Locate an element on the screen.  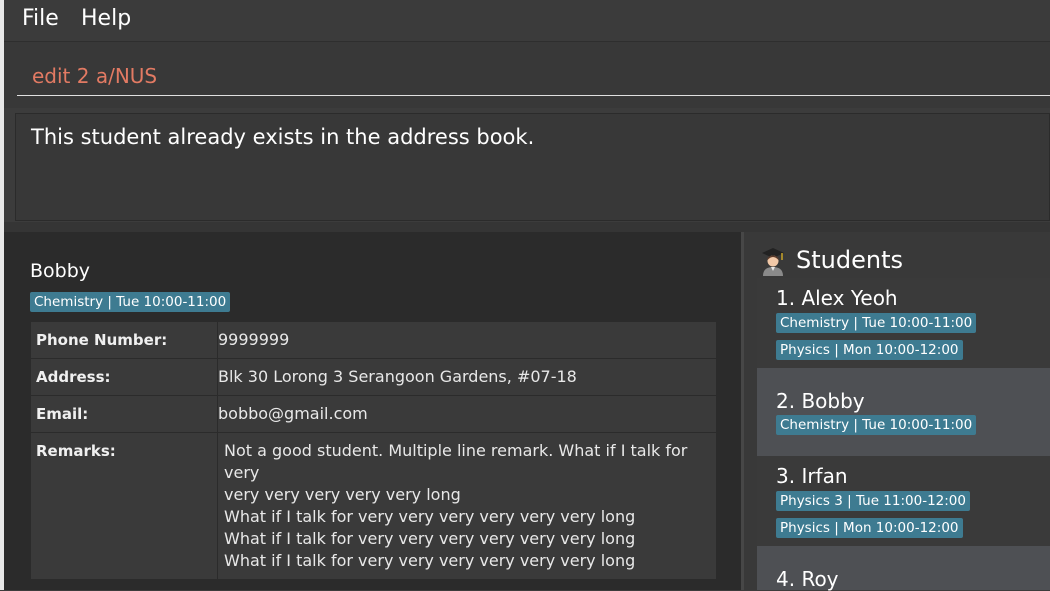
student-card-2-selected: 2. Bobby Chemistry | Tue 10:00-11:00 is located at coordinates (903, 412).